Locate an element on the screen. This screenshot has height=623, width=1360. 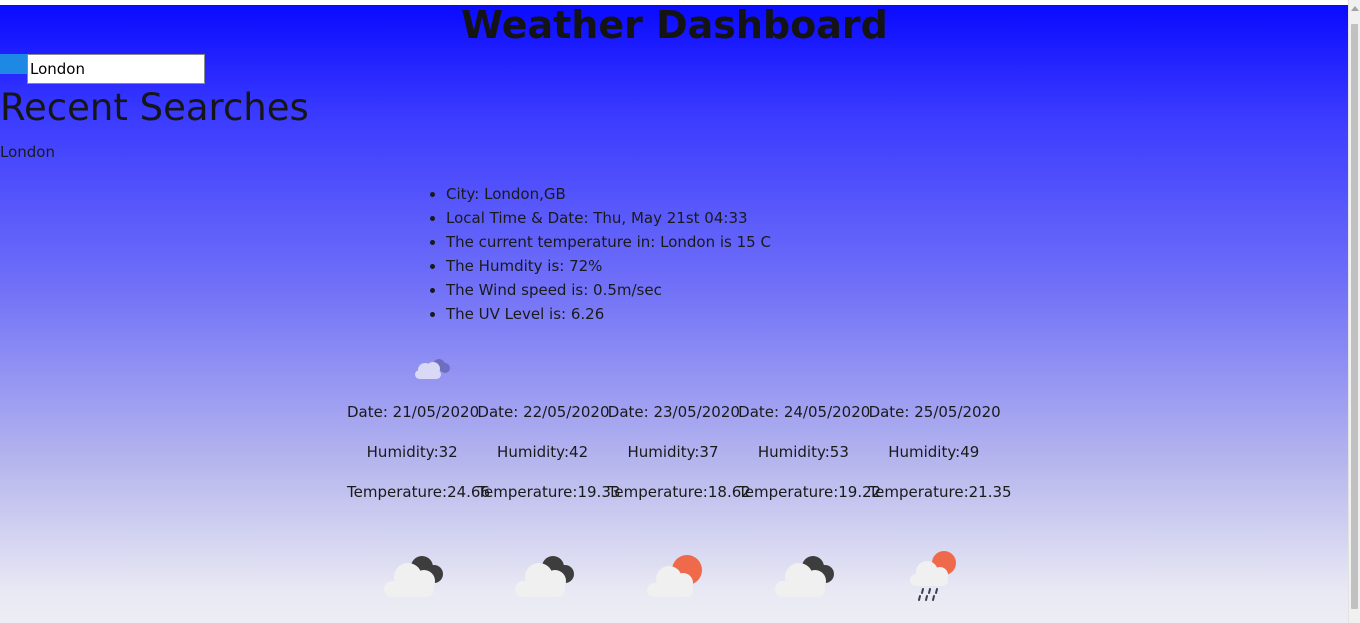
current-humidity: The Humdity is: 72% is located at coordinates (608, 266).